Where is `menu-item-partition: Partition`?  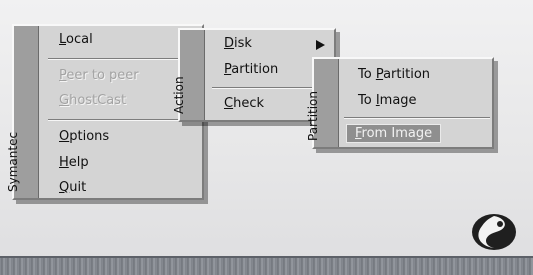 menu-item-partition: Partition is located at coordinates (251, 69).